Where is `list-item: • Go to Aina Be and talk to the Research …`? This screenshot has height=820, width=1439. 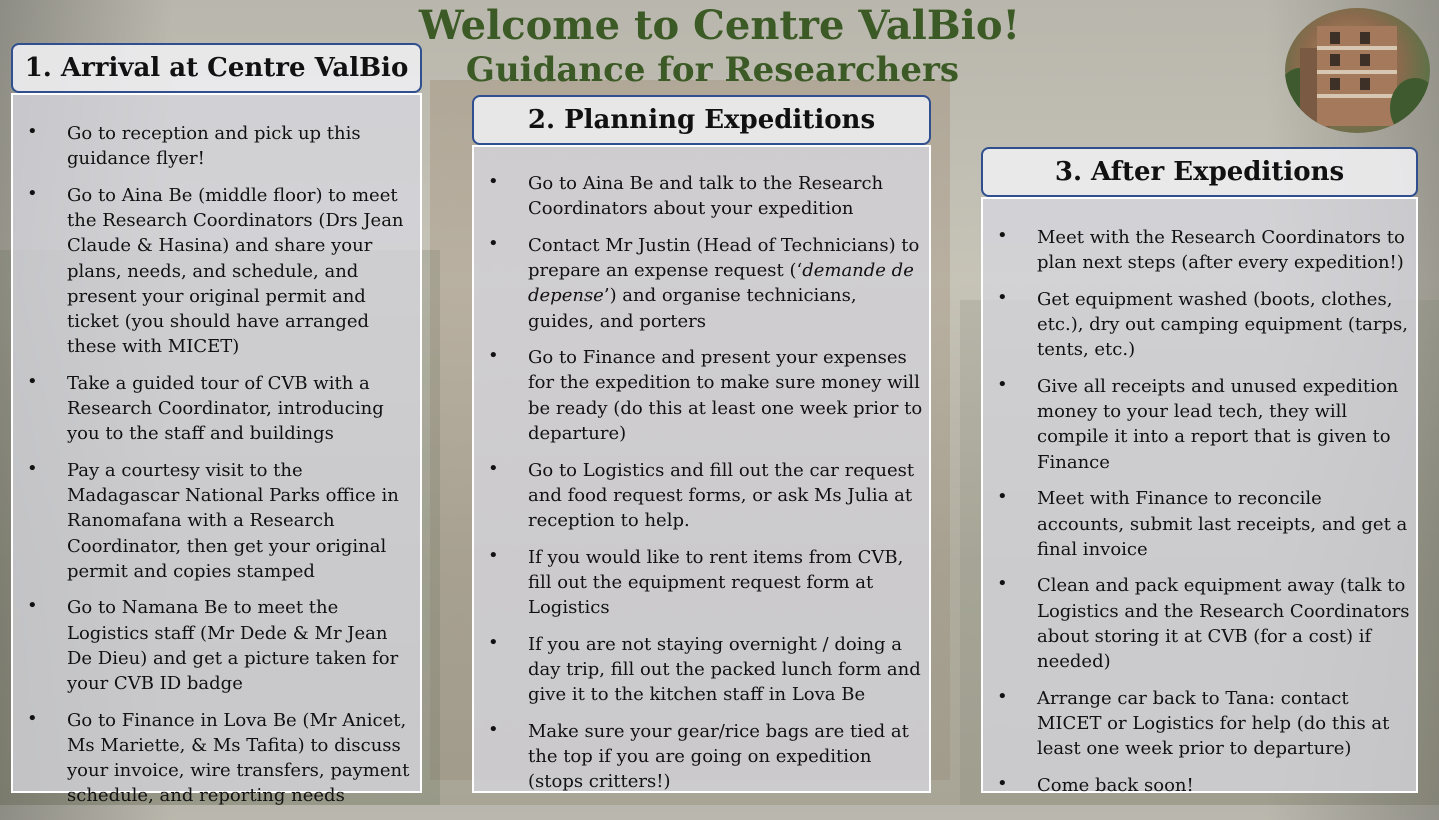
list-item: • Go to Aina Be and talk to the Research … is located at coordinates (701, 196).